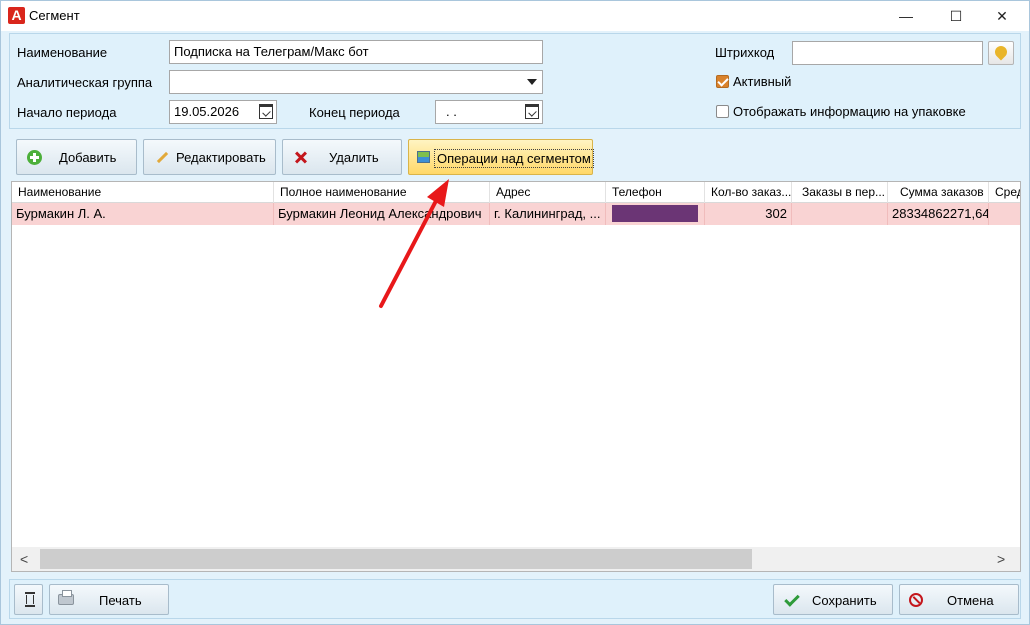 The width and height of the screenshot is (1030, 625). Describe the element at coordinates (120, 600) in the screenshot. I see `print-button-label: Печать` at that location.